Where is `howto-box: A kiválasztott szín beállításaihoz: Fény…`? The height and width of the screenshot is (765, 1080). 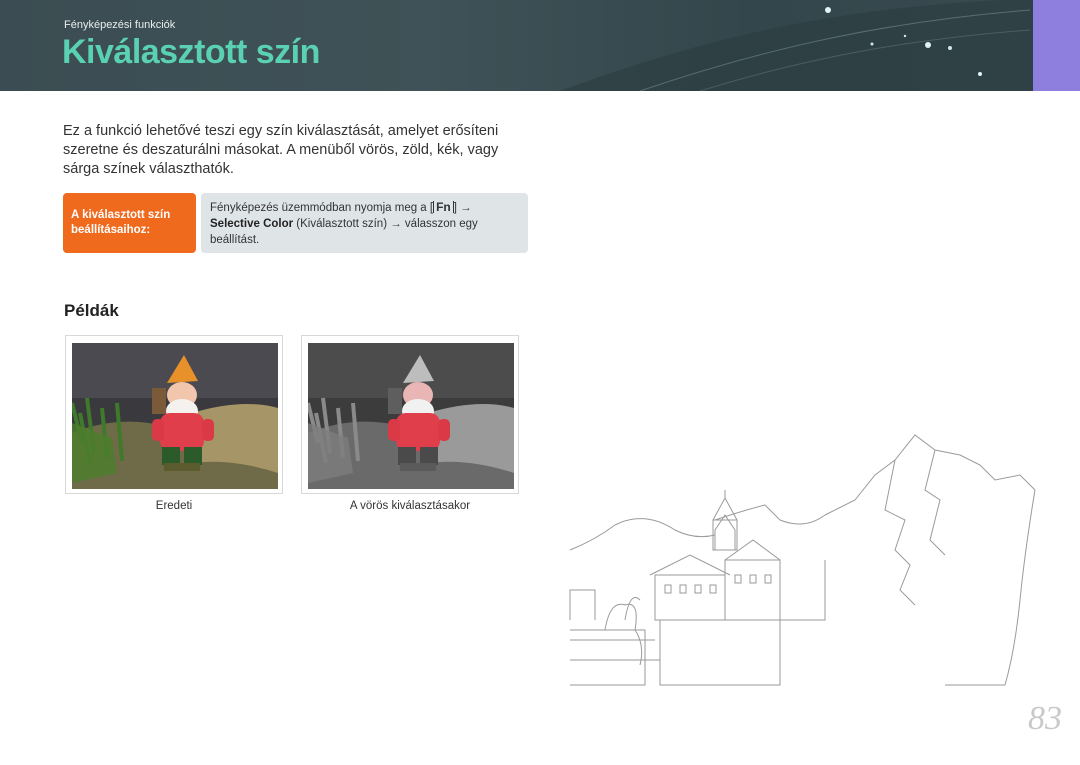 howto-box: A kiválasztott szín beállításaihoz: Fény… is located at coordinates (295, 223).